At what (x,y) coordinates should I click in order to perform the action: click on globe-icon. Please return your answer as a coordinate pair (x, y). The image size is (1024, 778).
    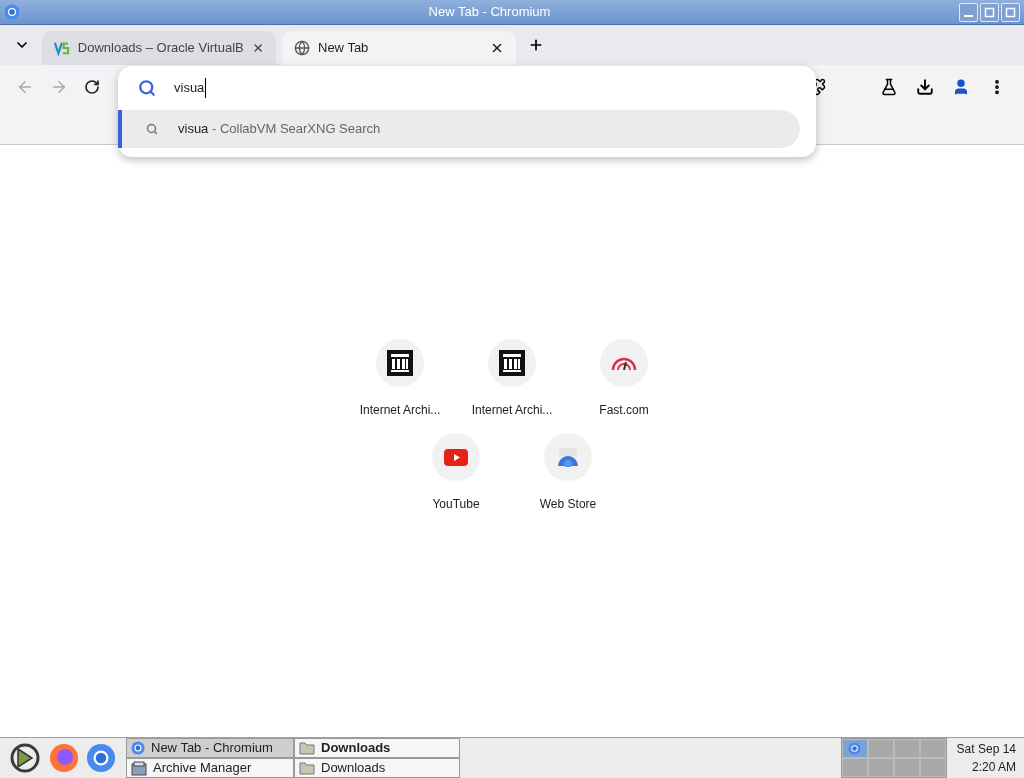
    Looking at the image, I should click on (302, 48).